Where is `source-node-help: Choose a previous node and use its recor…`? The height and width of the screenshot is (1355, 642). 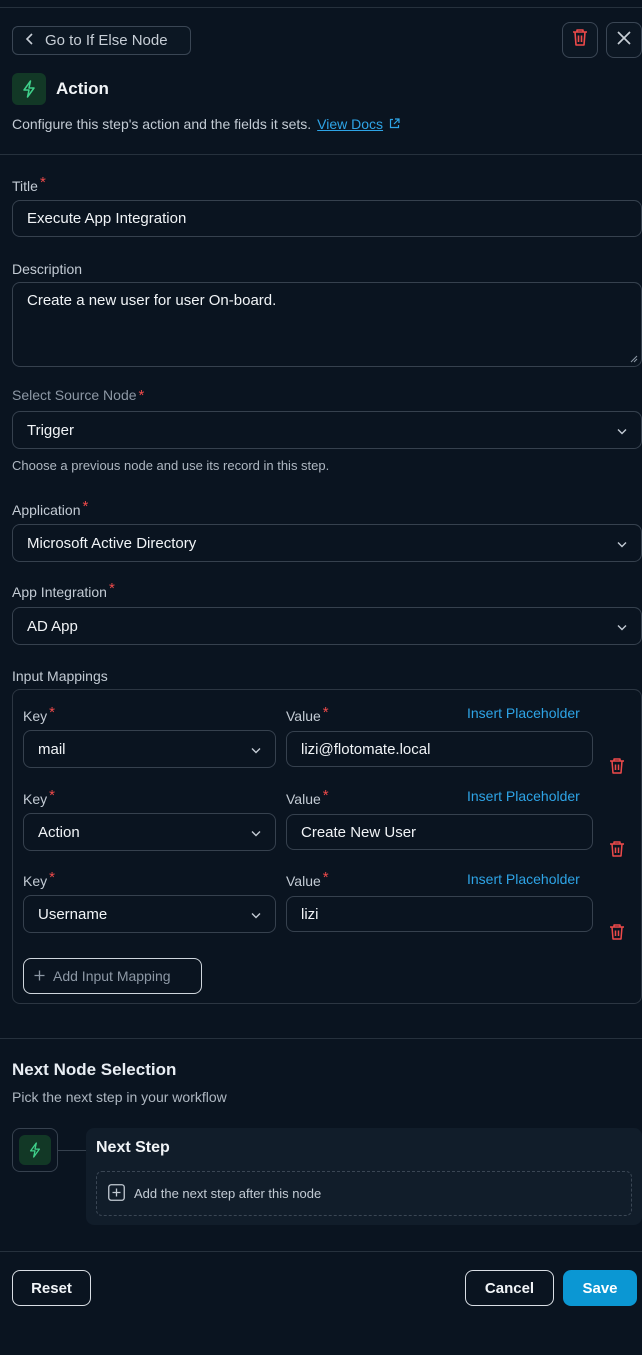
source-node-help: Choose a previous node and use its recor… is located at coordinates (171, 465).